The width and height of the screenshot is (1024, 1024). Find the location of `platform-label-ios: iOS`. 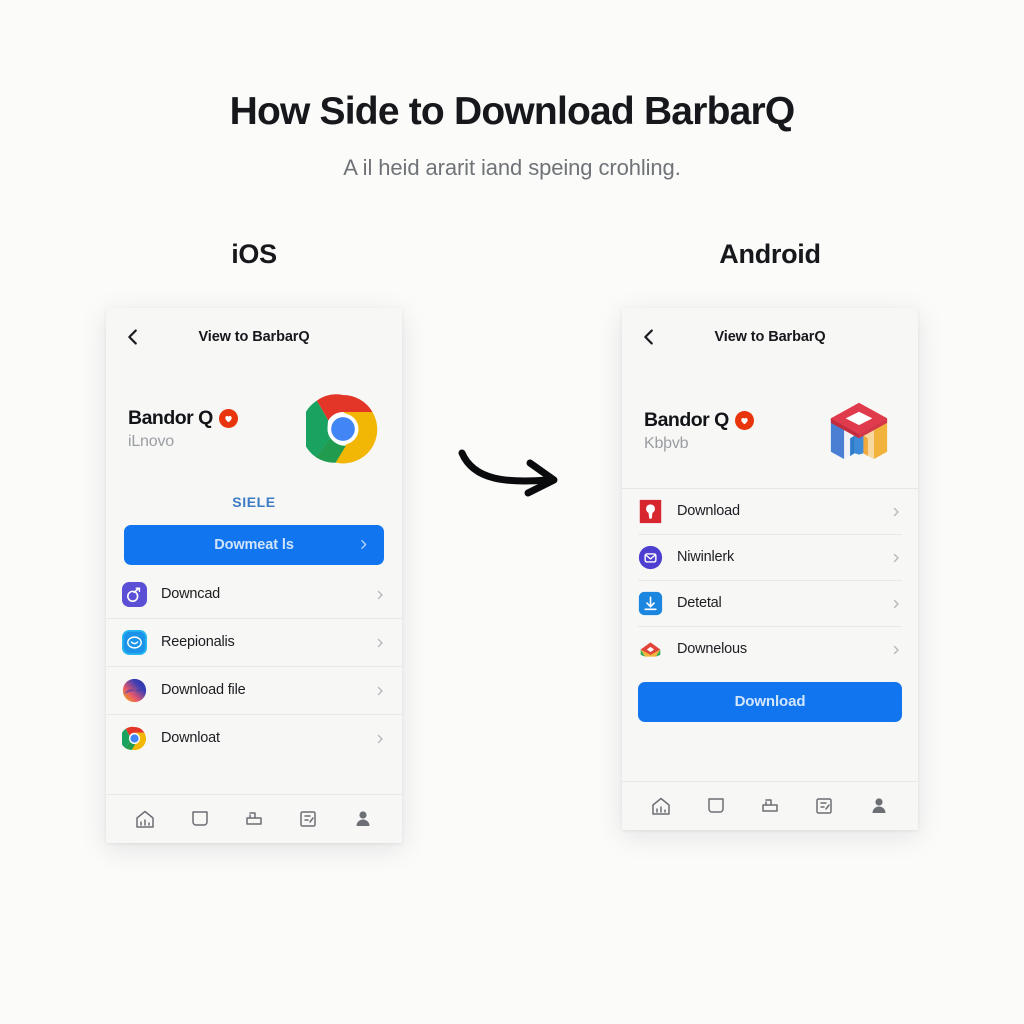

platform-label-ios: iOS is located at coordinates (254, 253).